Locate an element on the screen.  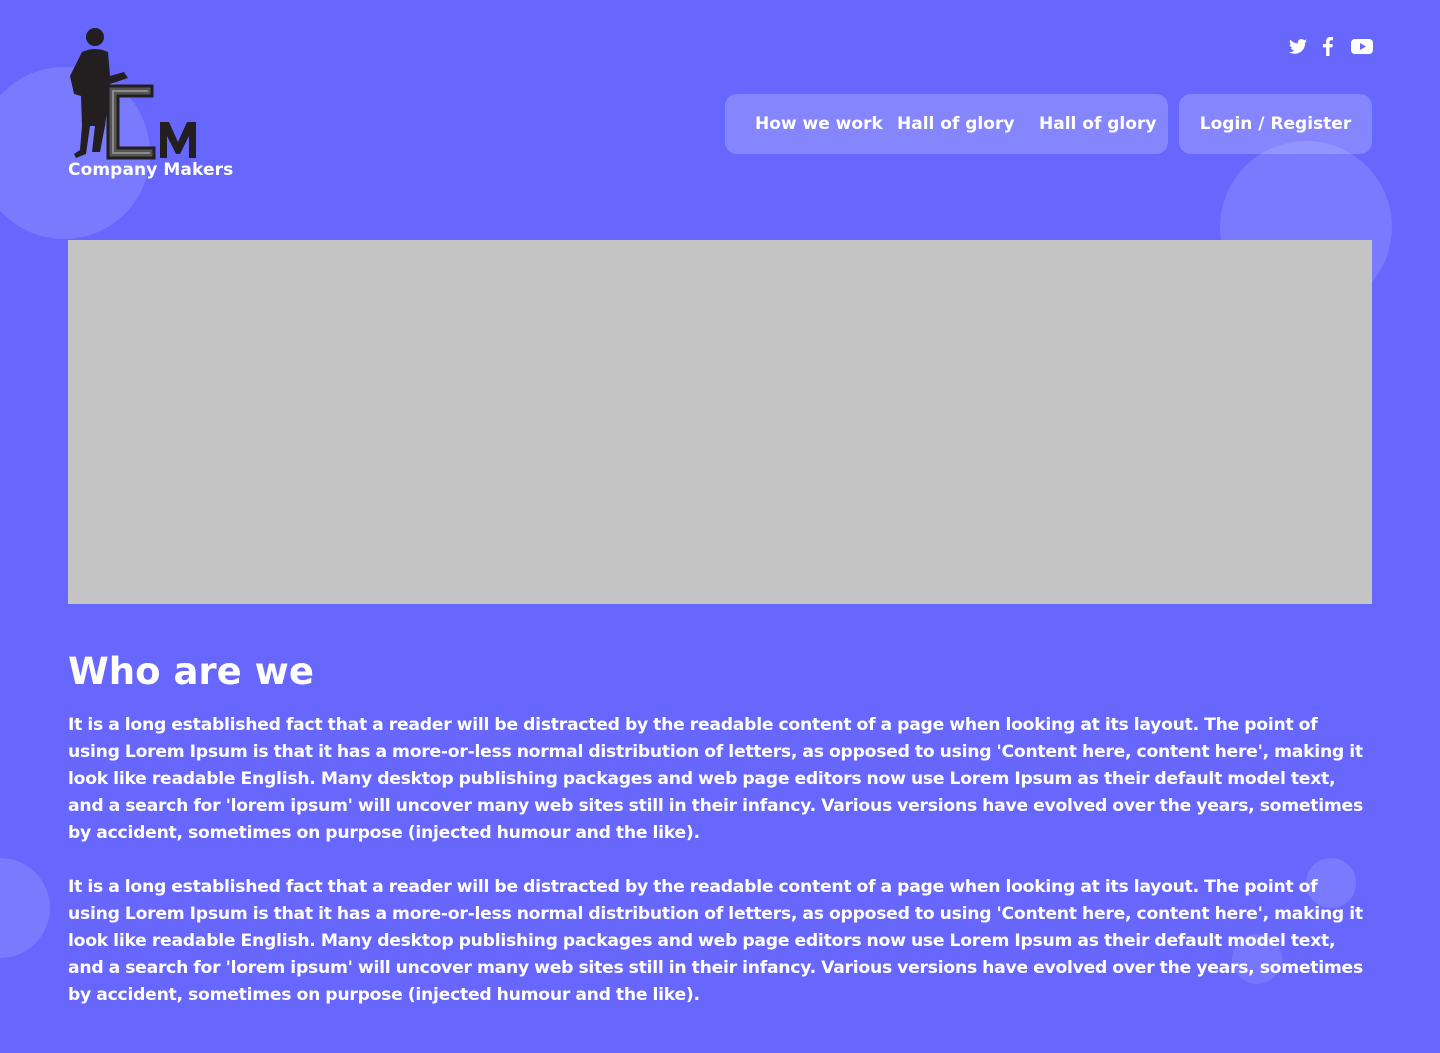
twitter-icon is located at coordinates (1298, 46).